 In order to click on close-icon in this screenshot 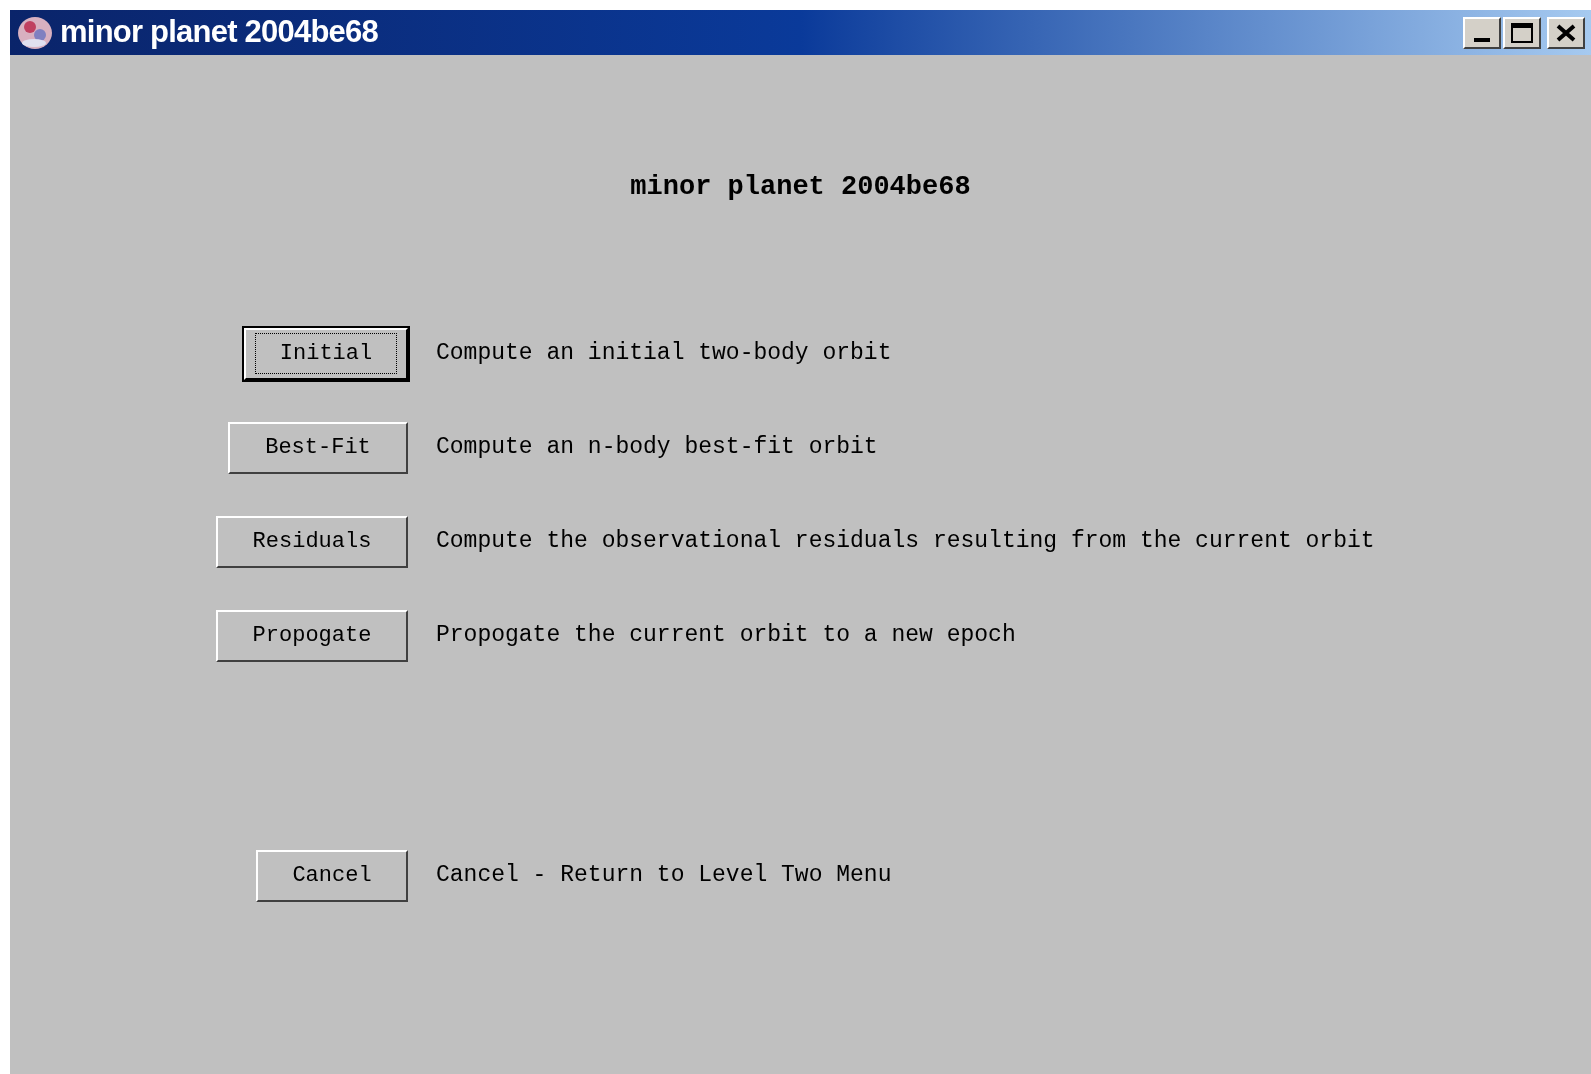, I will do `click(1566, 32)`.